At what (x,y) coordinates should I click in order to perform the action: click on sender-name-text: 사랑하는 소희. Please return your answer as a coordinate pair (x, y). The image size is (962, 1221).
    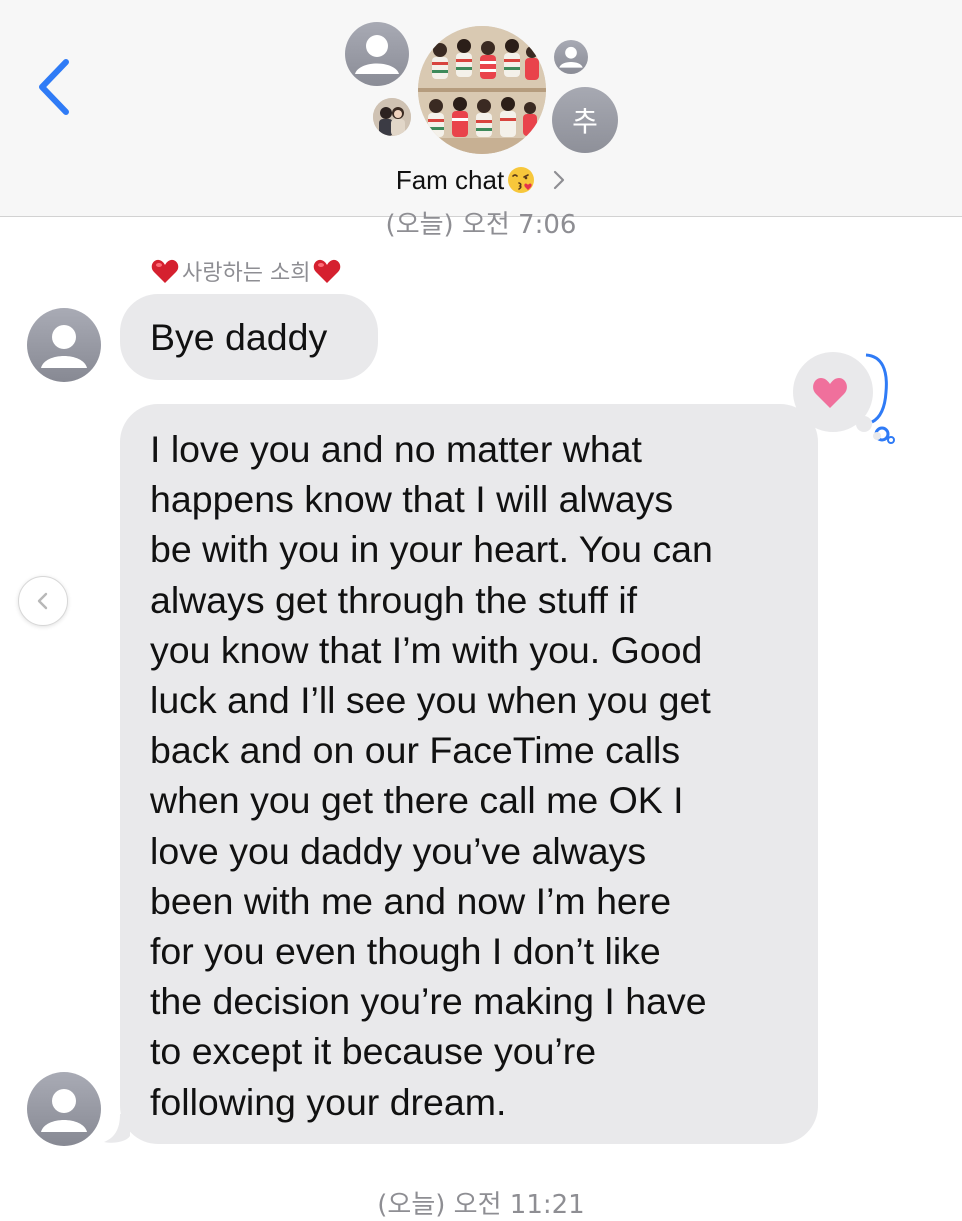
    Looking at the image, I should click on (246, 273).